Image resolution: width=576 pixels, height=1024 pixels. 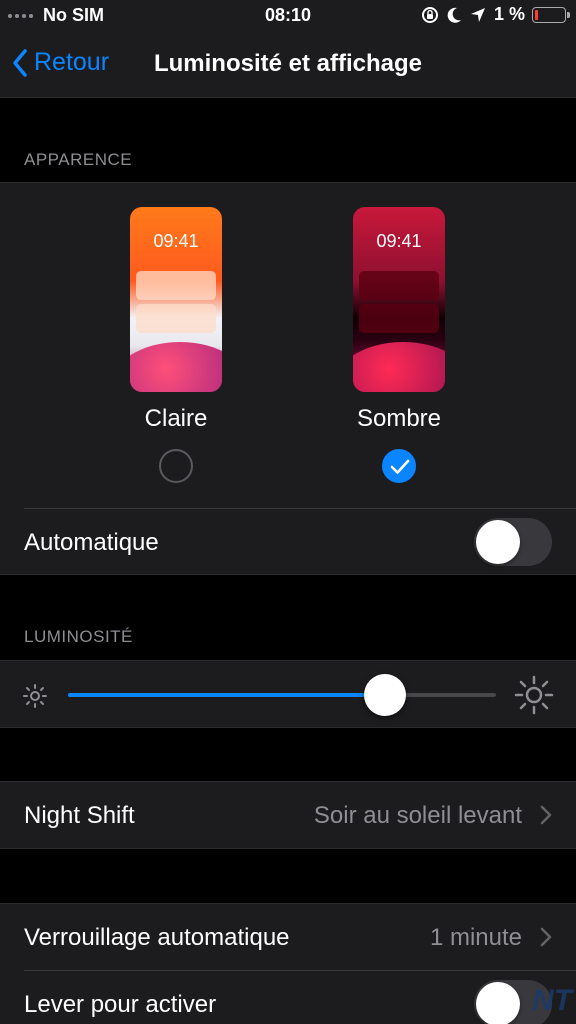 I want to click on light-mode-preview: 09:41, so click(x=176, y=299).